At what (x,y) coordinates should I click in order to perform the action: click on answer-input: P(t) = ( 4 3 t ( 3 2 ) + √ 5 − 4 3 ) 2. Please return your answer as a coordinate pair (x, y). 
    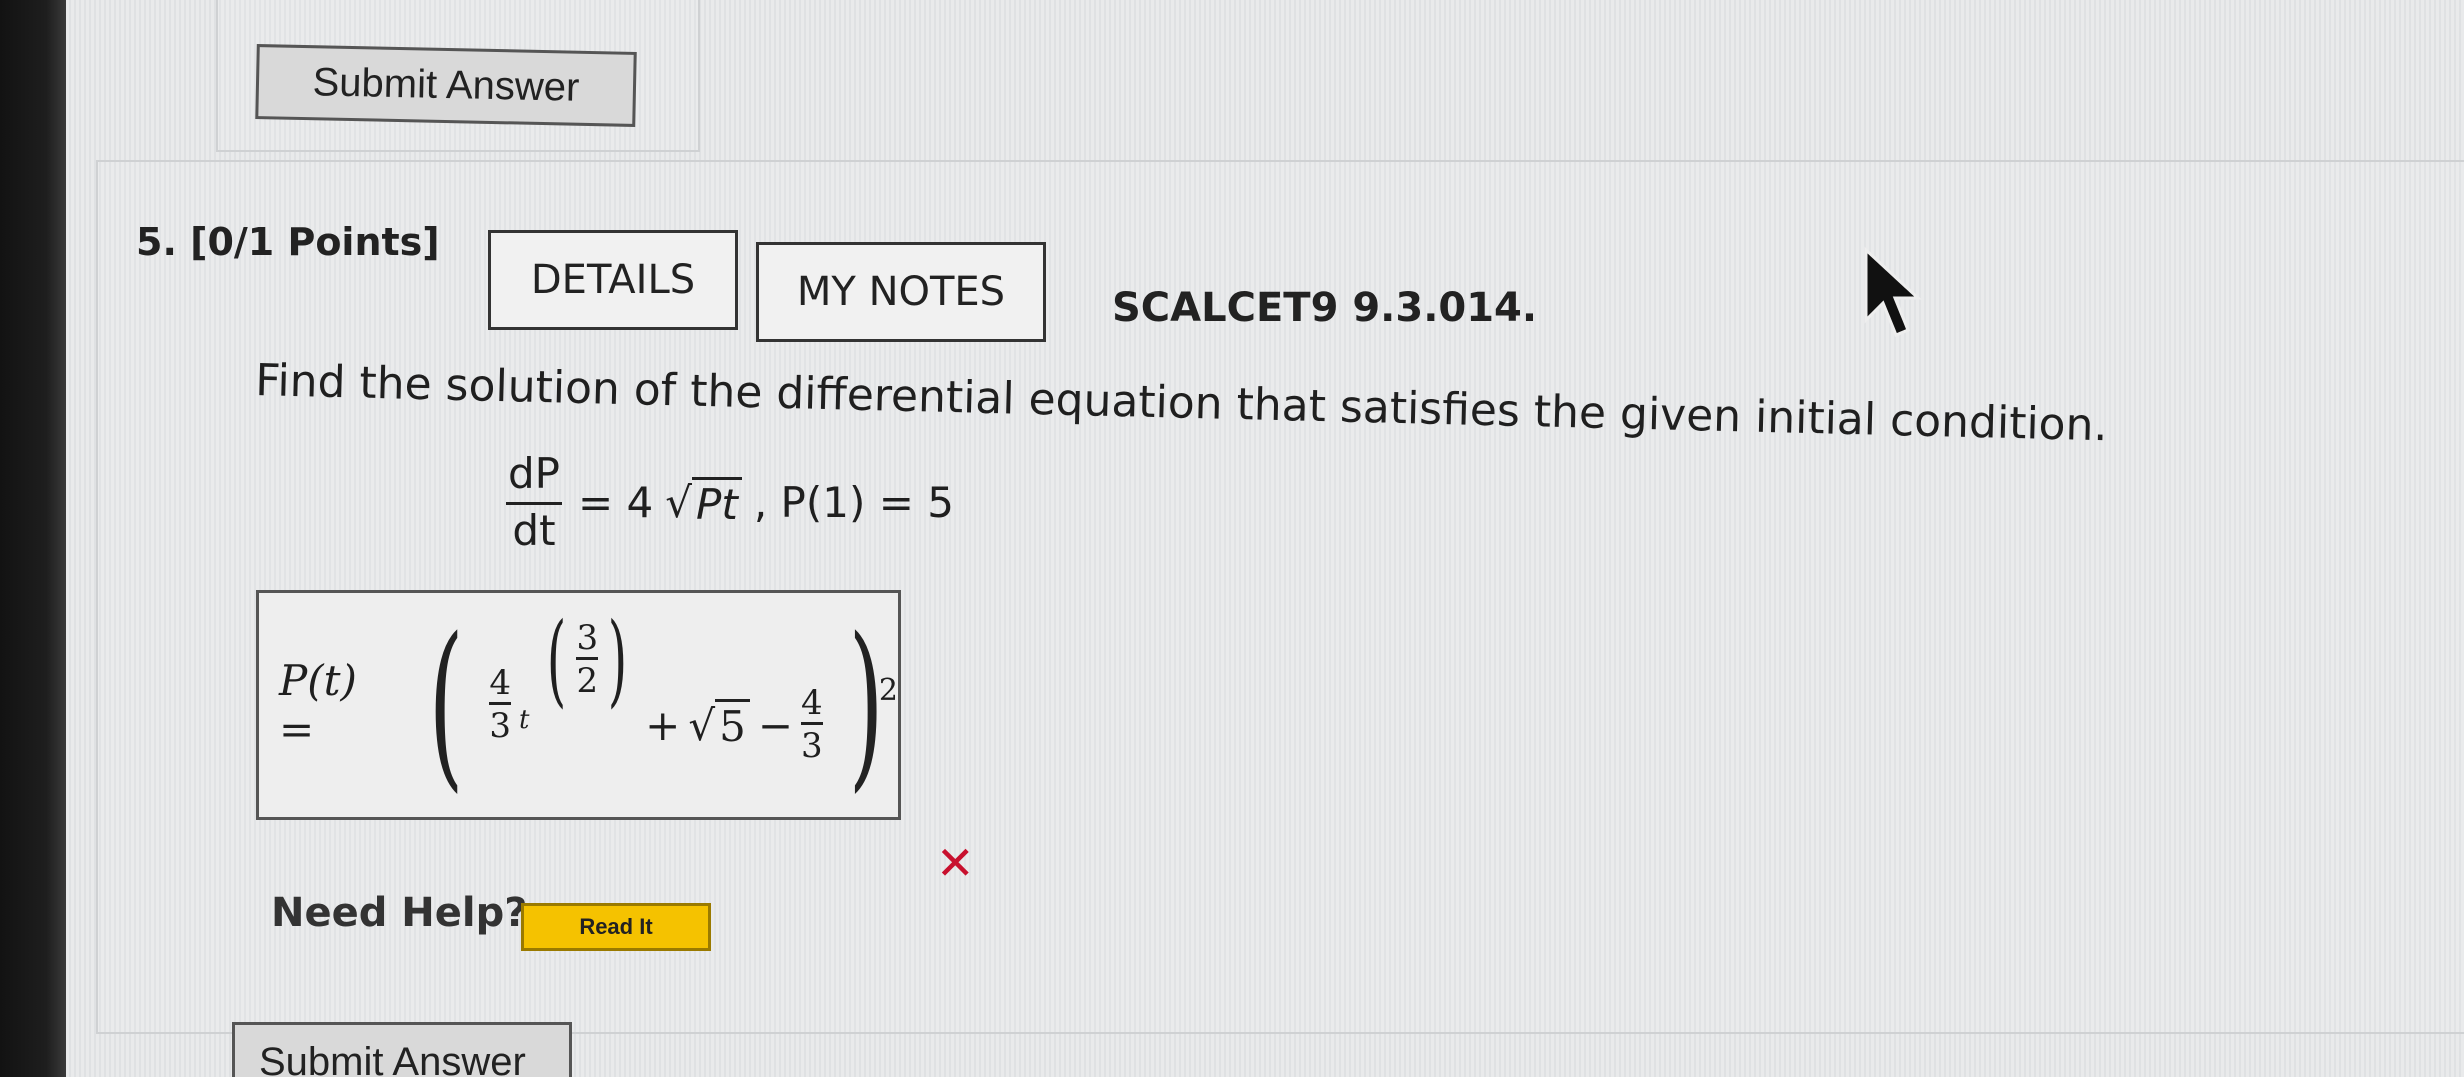
    Looking at the image, I should click on (578, 705).